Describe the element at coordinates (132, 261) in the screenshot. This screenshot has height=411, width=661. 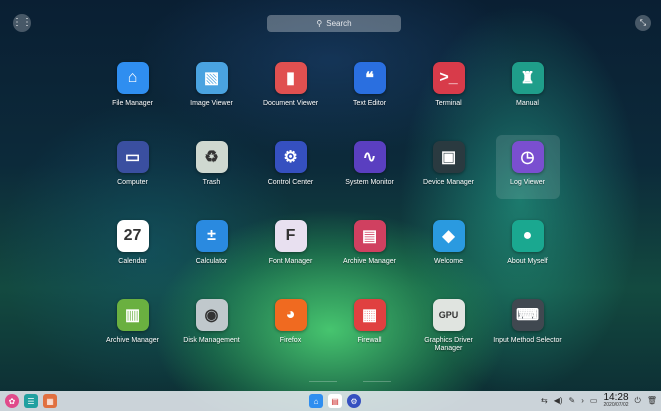
I see `app-label: Calendar` at that location.